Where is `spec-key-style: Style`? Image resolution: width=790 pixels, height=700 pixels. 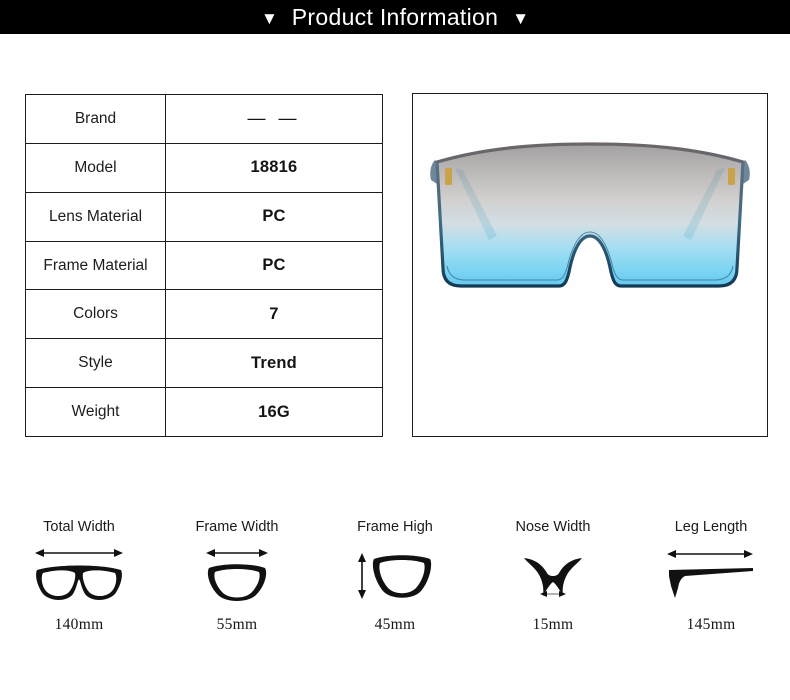
spec-key-style: Style is located at coordinates (96, 363).